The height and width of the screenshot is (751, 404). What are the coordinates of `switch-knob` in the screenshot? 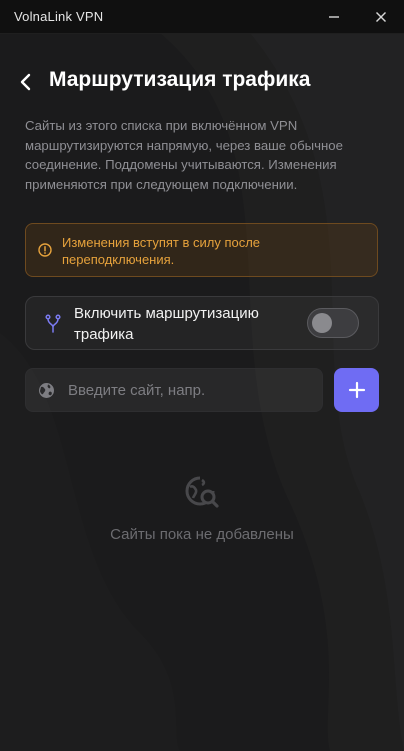 It's located at (322, 323).